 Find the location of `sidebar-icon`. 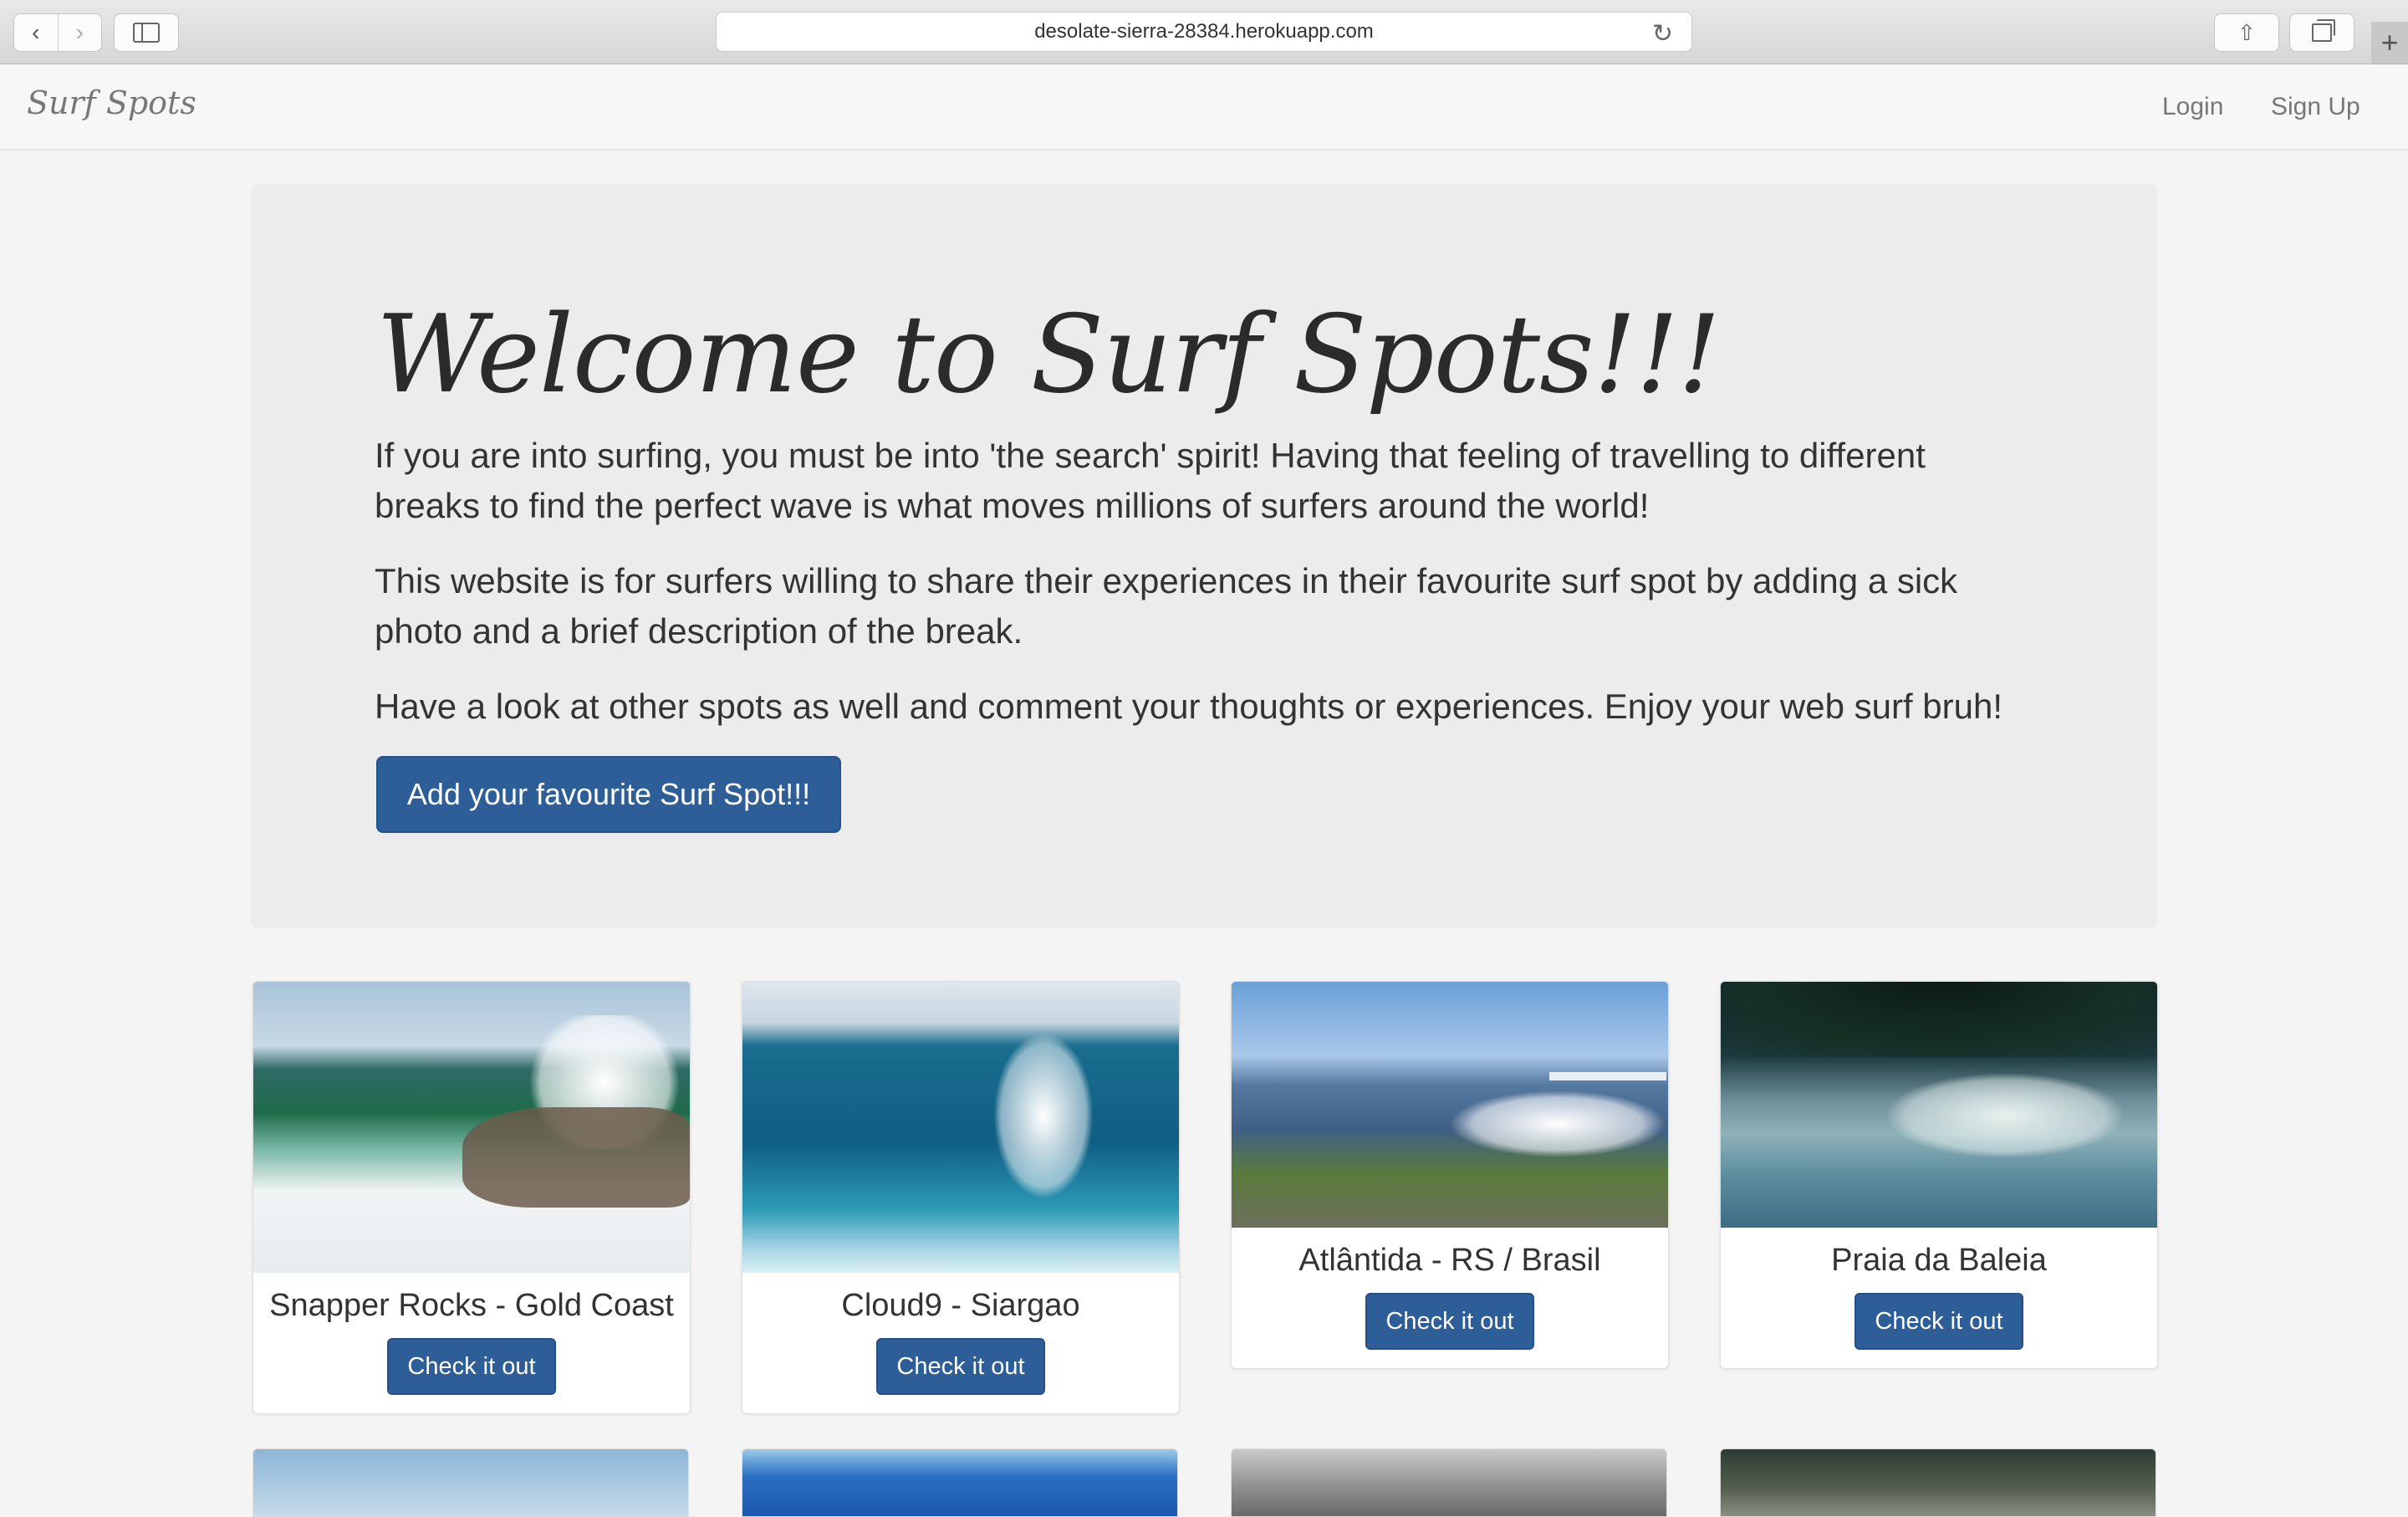

sidebar-icon is located at coordinates (146, 33).